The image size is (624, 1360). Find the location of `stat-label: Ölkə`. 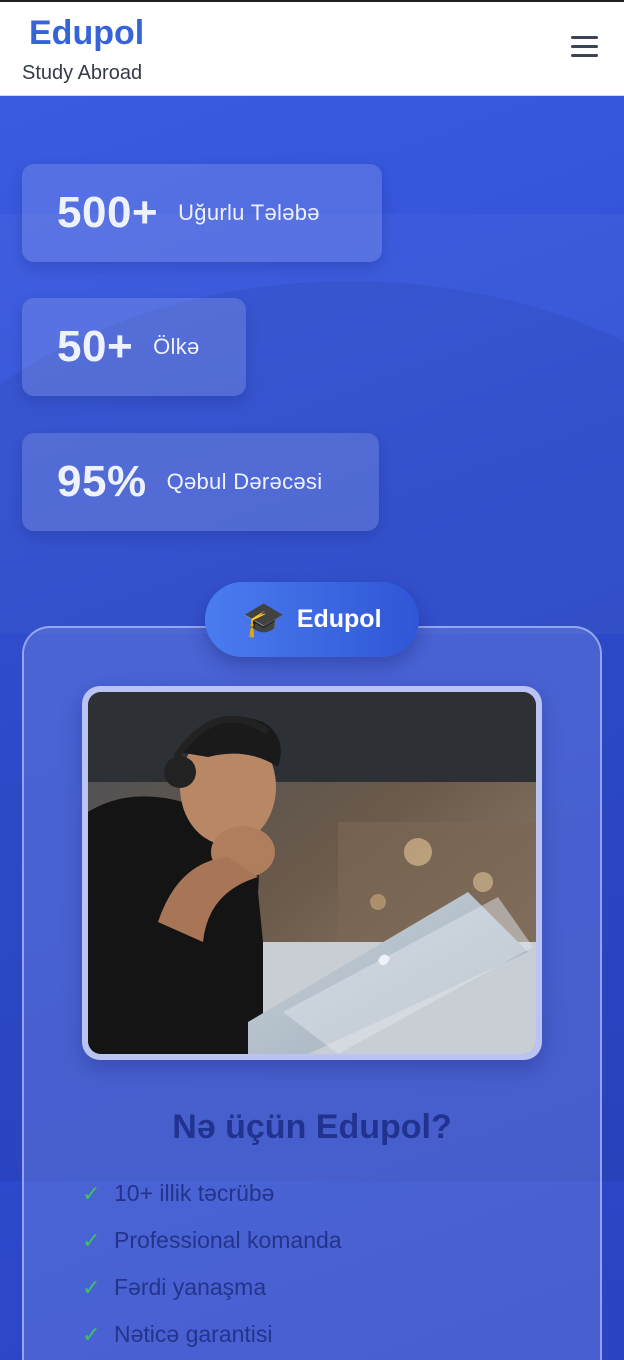

stat-label: Ölkə is located at coordinates (176, 346).